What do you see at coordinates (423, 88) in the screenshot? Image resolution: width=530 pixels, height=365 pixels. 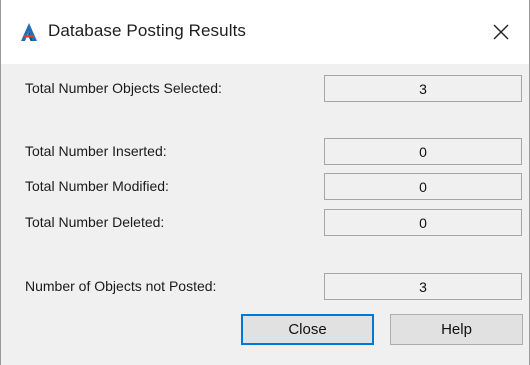 I see `selected-value-field: 3` at bounding box center [423, 88].